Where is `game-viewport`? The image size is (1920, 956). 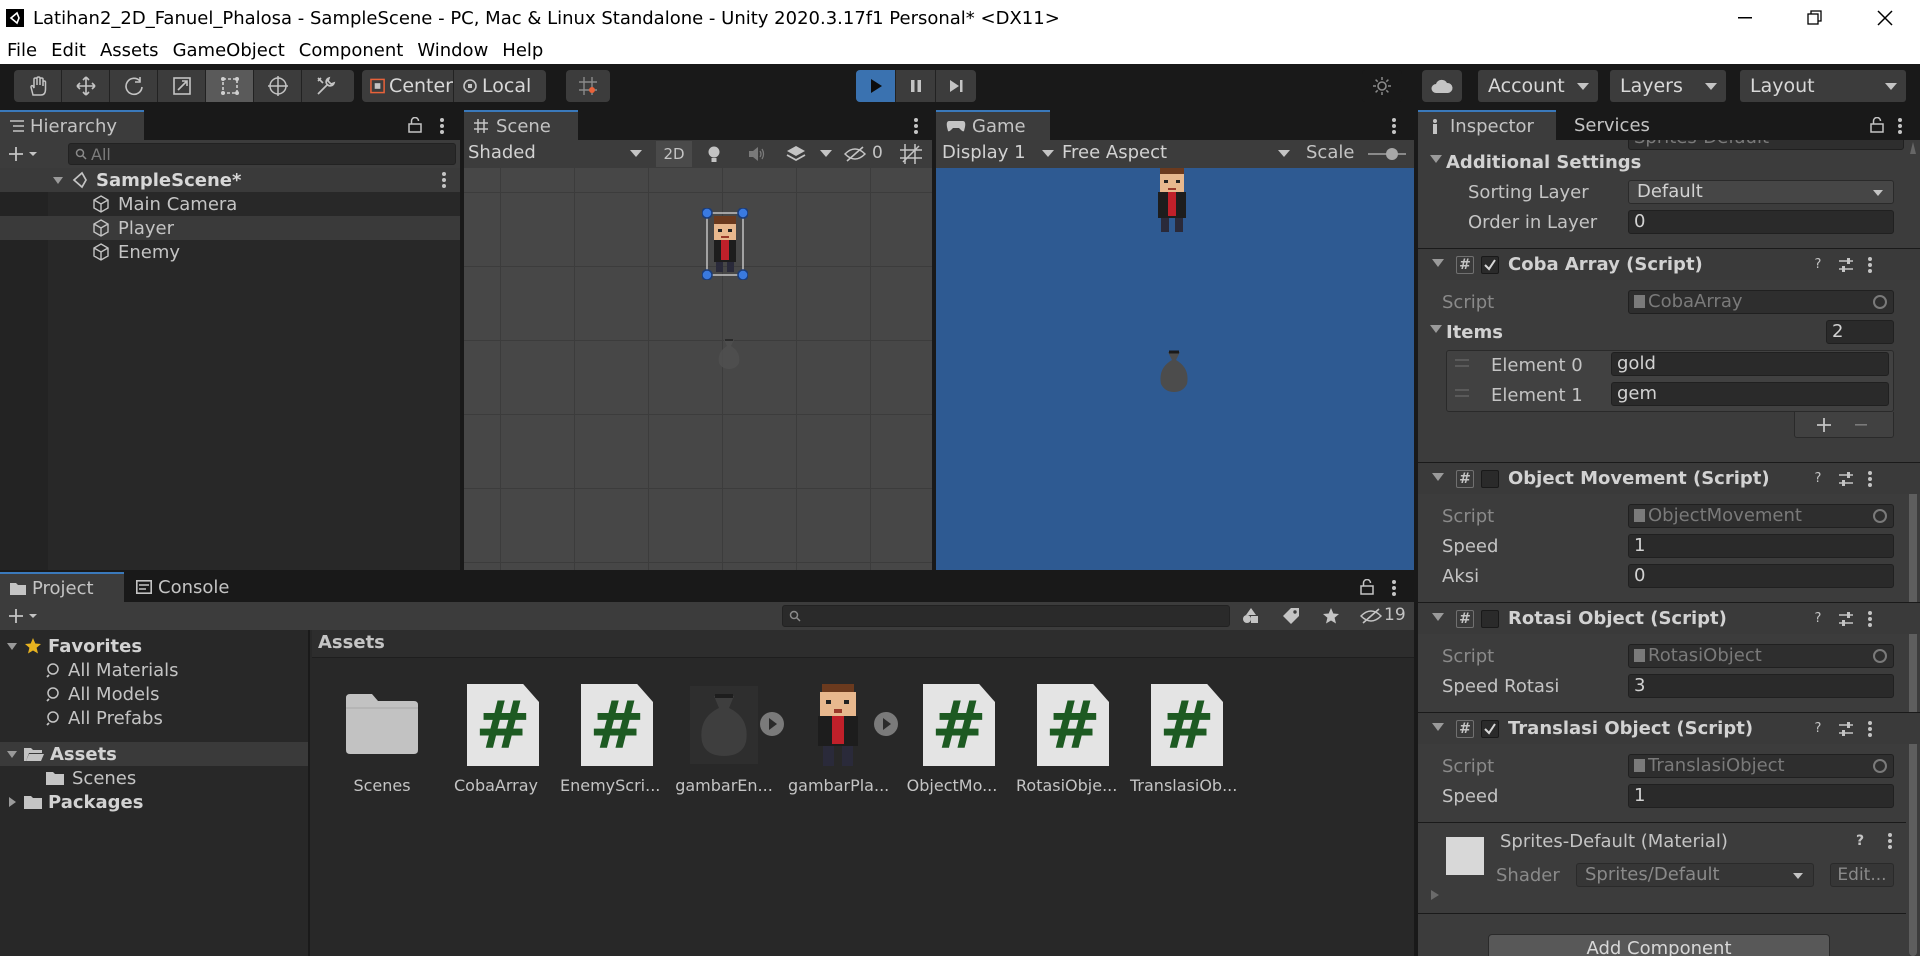 game-viewport is located at coordinates (1175, 369).